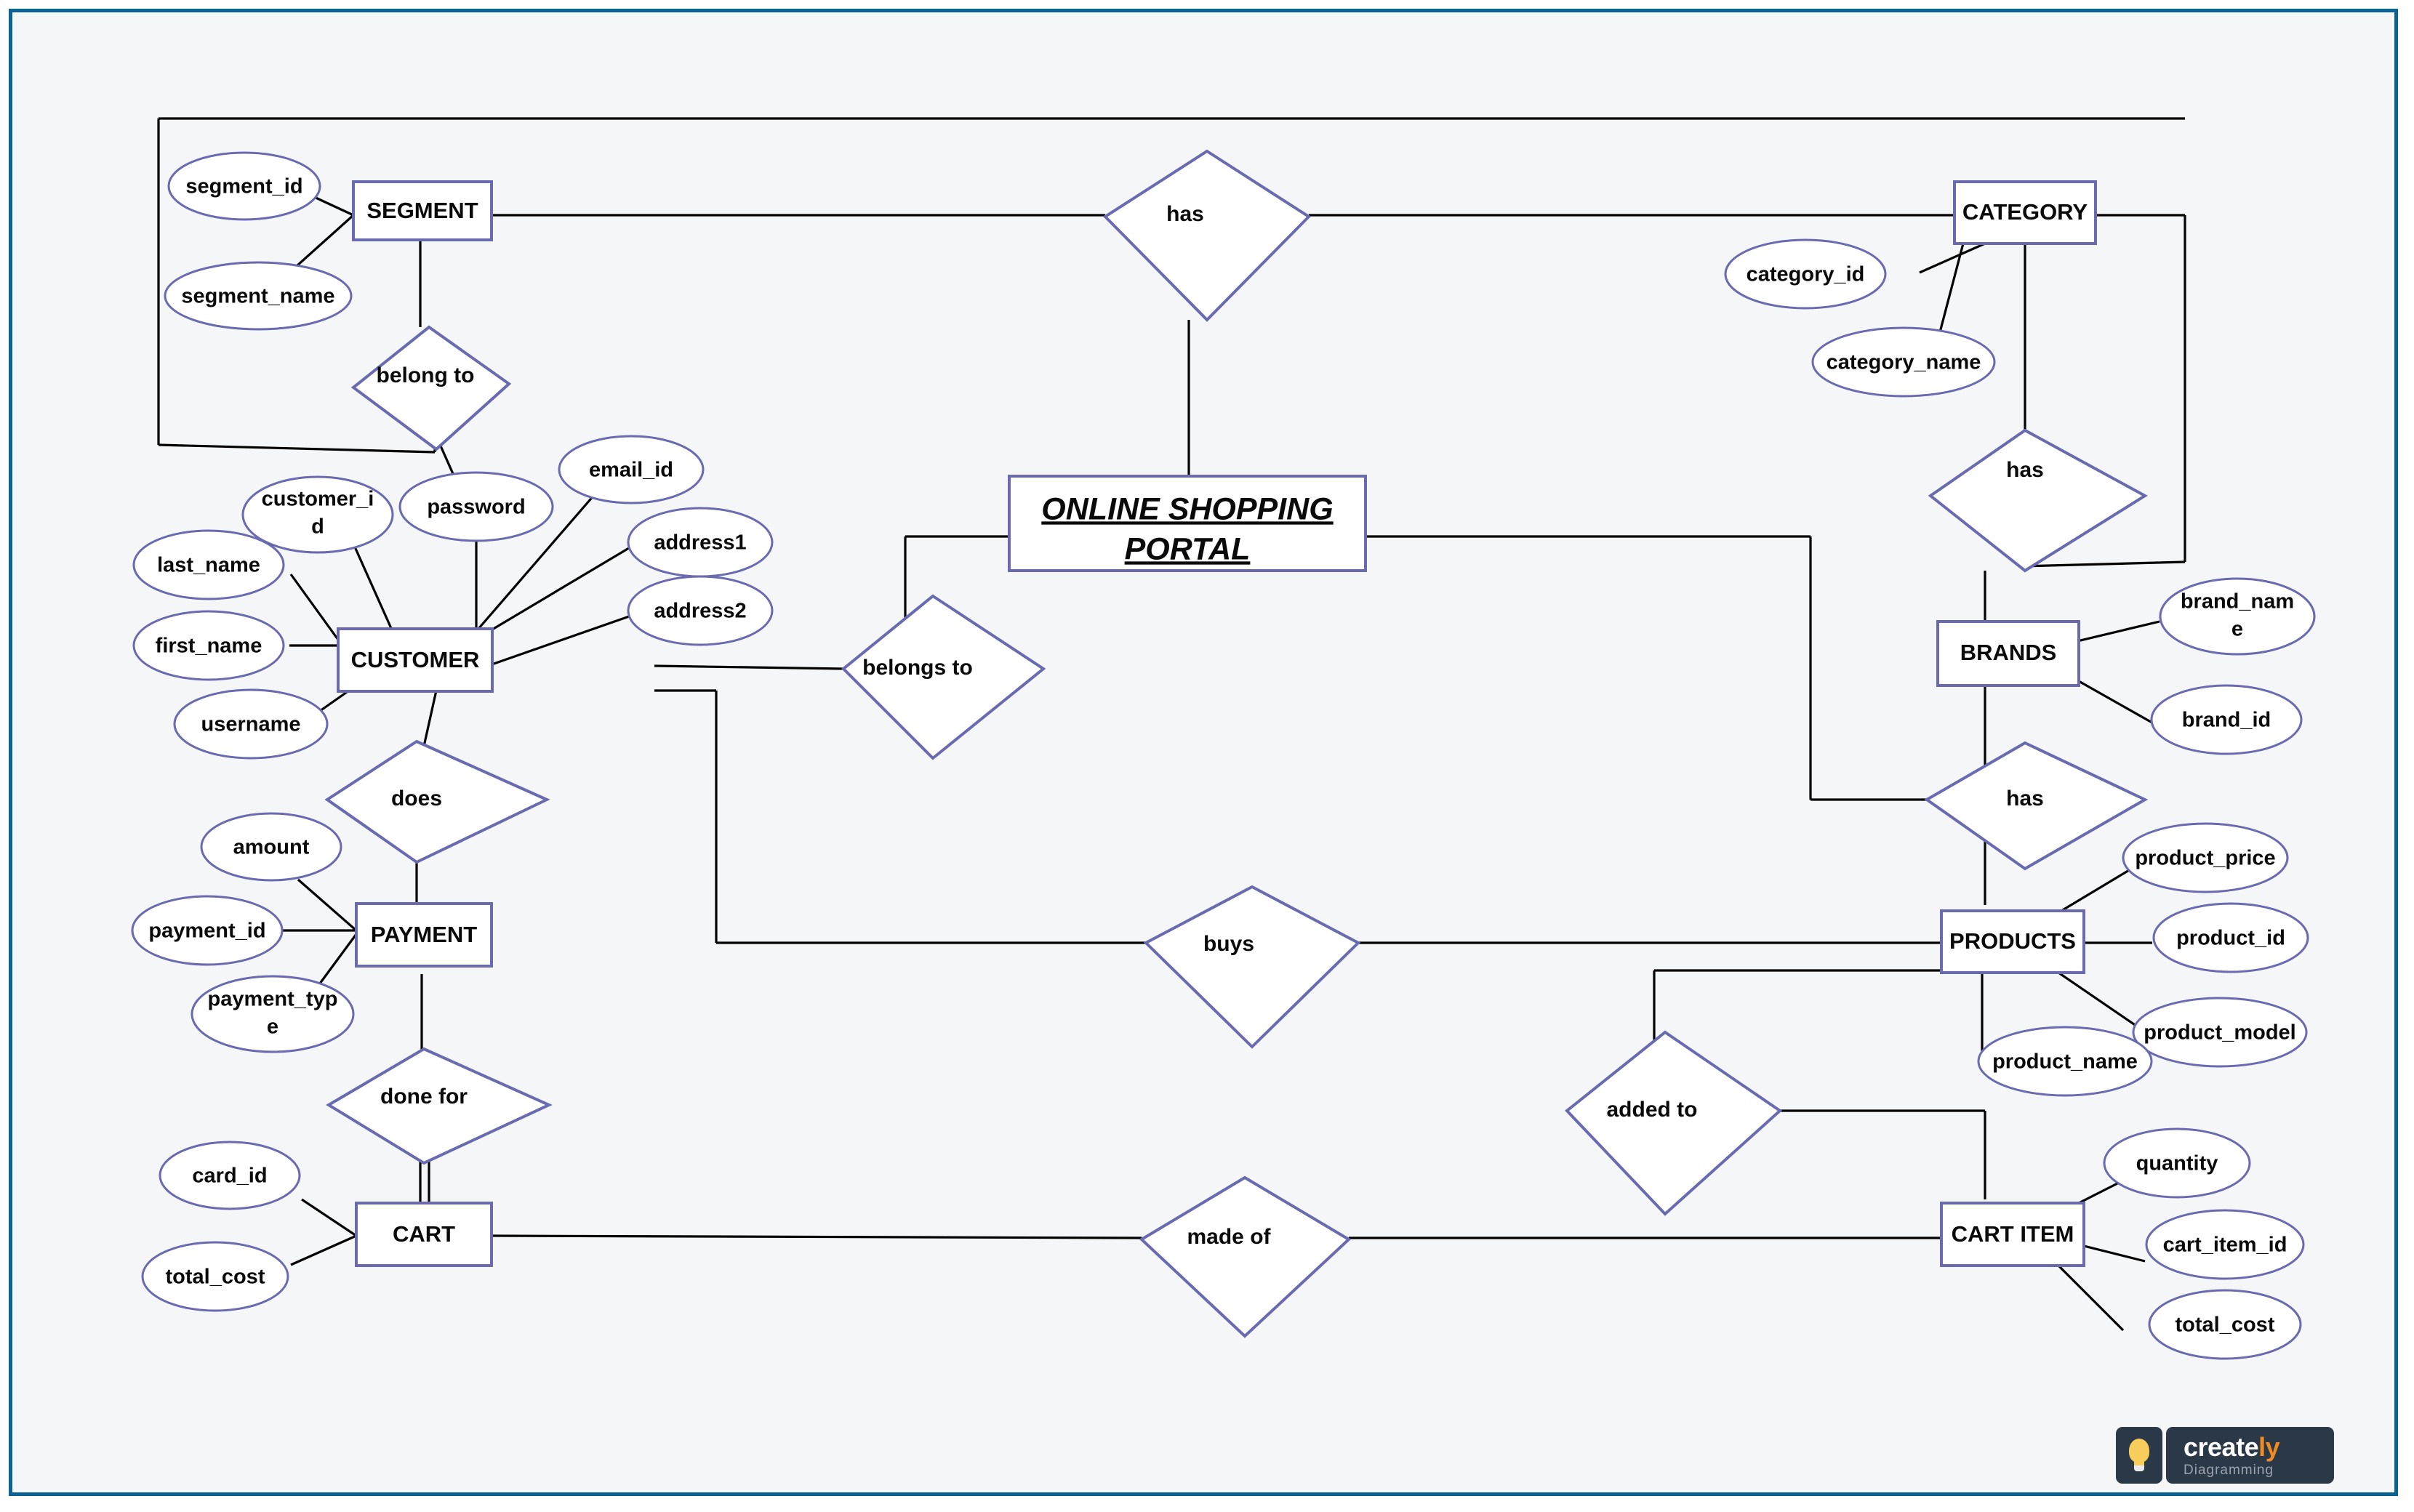 The height and width of the screenshot is (1512, 2414). What do you see at coordinates (816, 1236) in the screenshot?
I see `link-cart-made-of` at bounding box center [816, 1236].